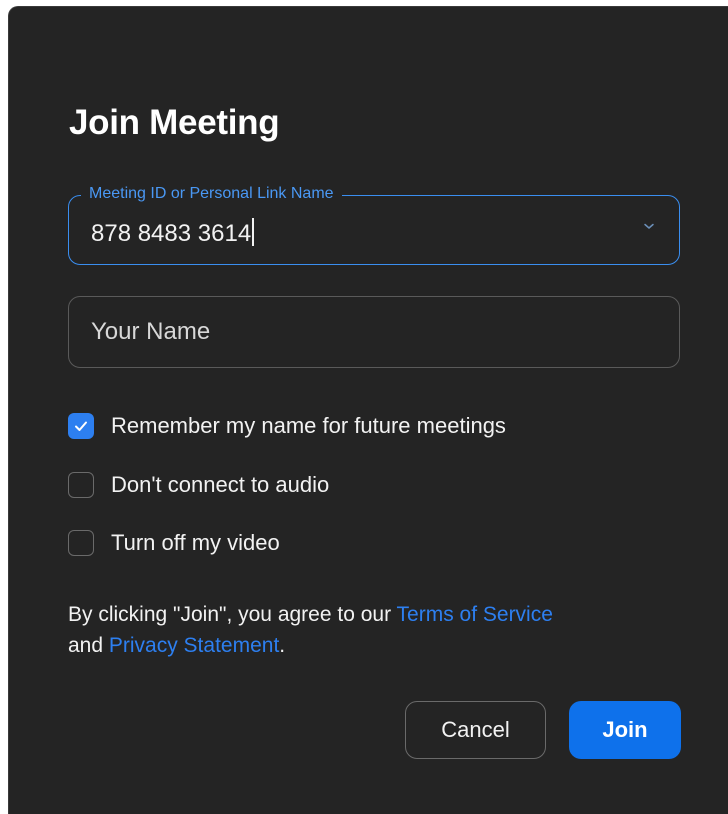  What do you see at coordinates (625, 730) in the screenshot?
I see `join-button: Join` at bounding box center [625, 730].